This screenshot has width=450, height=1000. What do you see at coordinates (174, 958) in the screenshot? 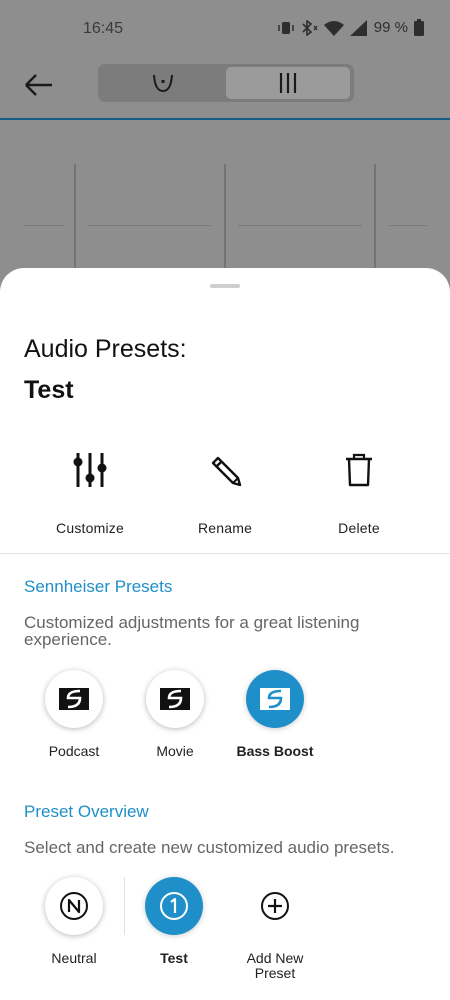
I see `preset-test-label: Test` at bounding box center [174, 958].